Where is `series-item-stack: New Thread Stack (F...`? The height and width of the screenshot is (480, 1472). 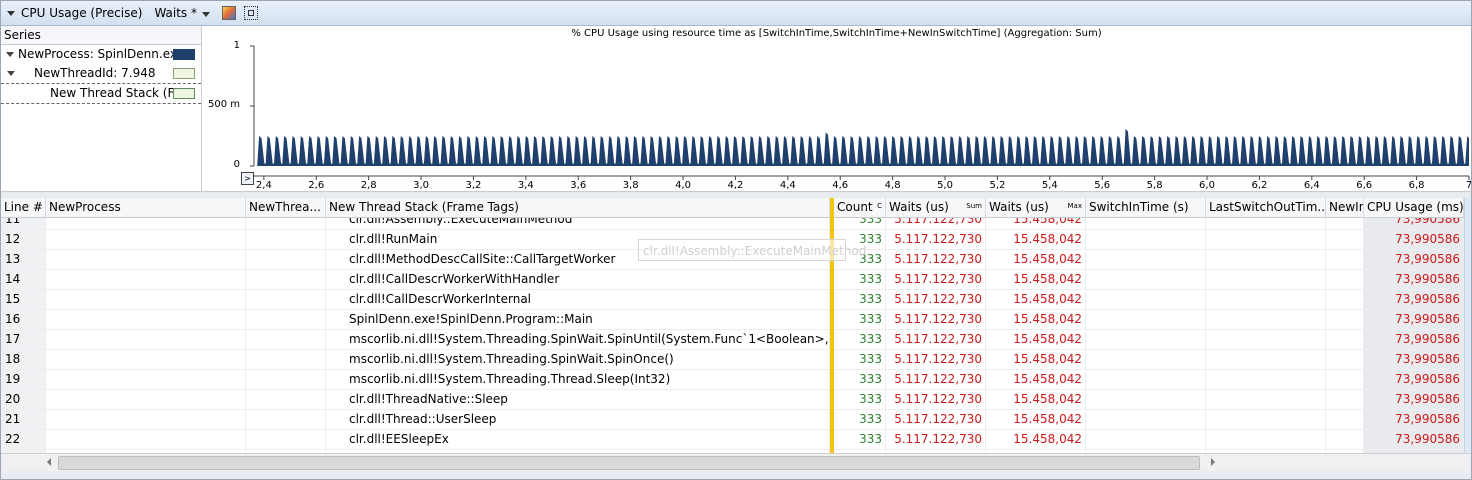
series-item-stack: New Thread Stack (F... is located at coordinates (101, 93).